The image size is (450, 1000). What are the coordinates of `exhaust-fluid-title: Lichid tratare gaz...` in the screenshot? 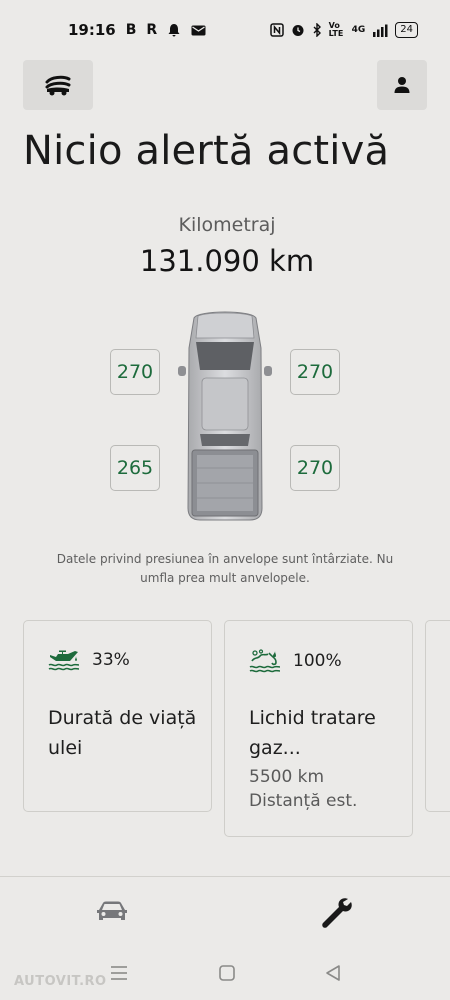 It's located at (312, 733).